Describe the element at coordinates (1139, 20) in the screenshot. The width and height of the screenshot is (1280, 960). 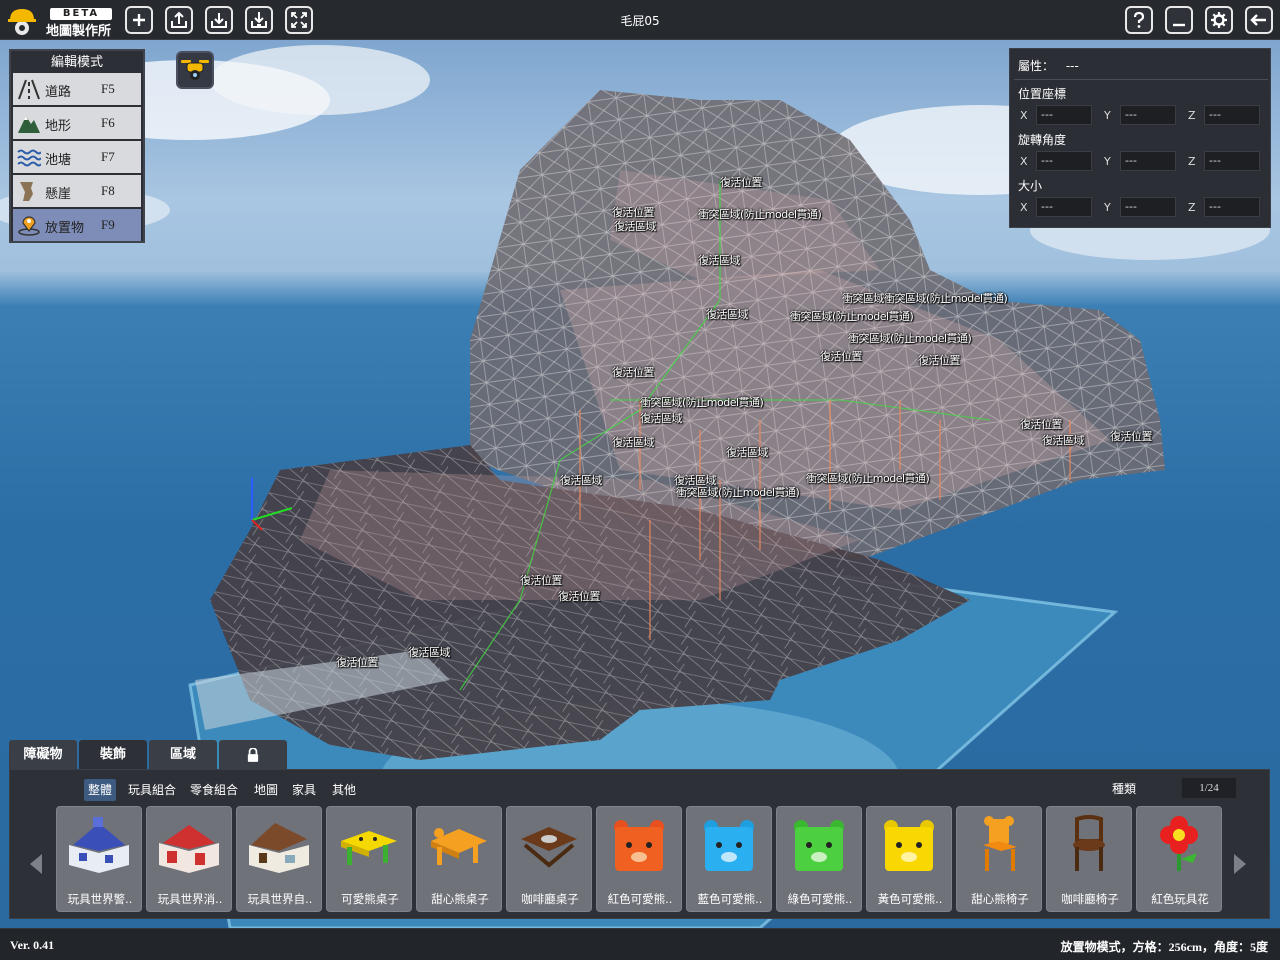
I see `help-button` at that location.